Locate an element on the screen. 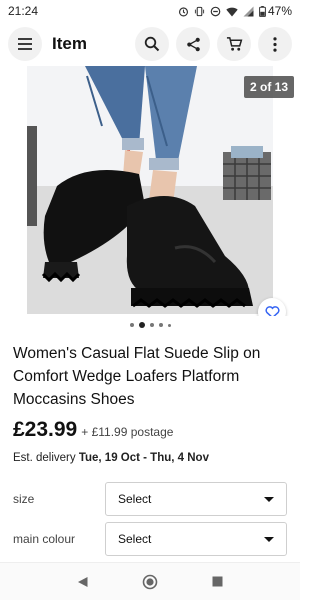  product-price: £23.99 is located at coordinates (45, 429).